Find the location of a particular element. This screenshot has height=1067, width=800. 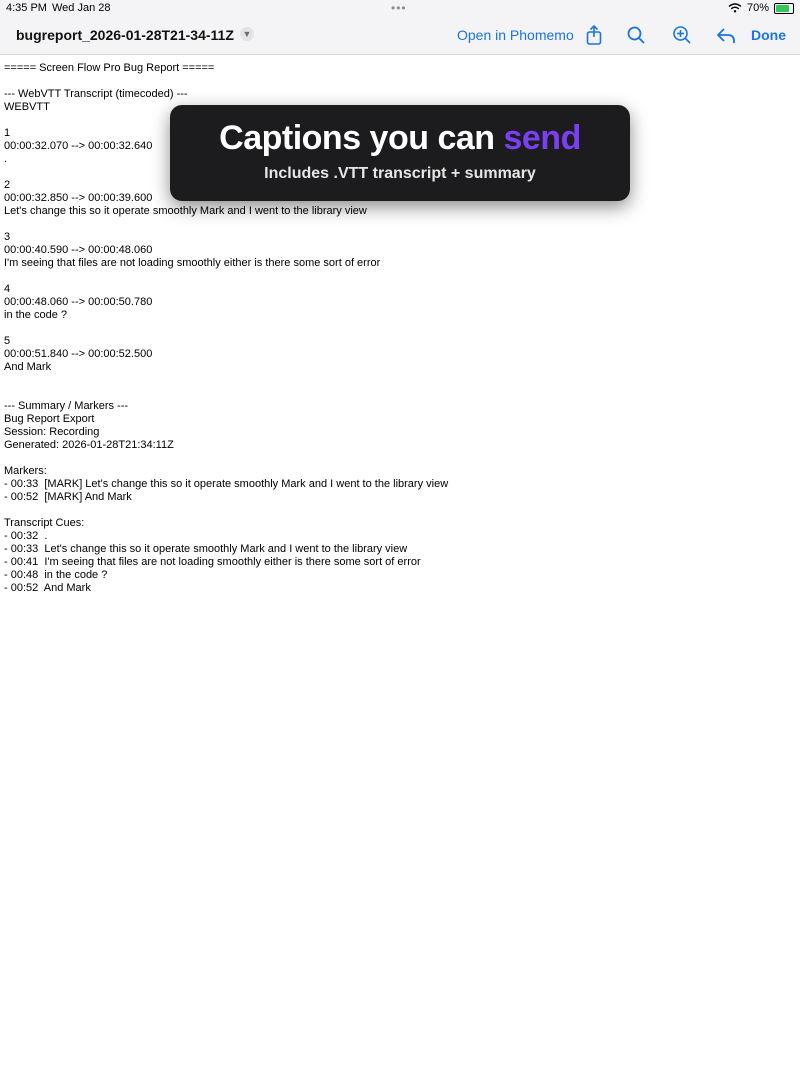

document-line: ===== Screen Flow Pro Bug Report ===== is located at coordinates (109, 68).